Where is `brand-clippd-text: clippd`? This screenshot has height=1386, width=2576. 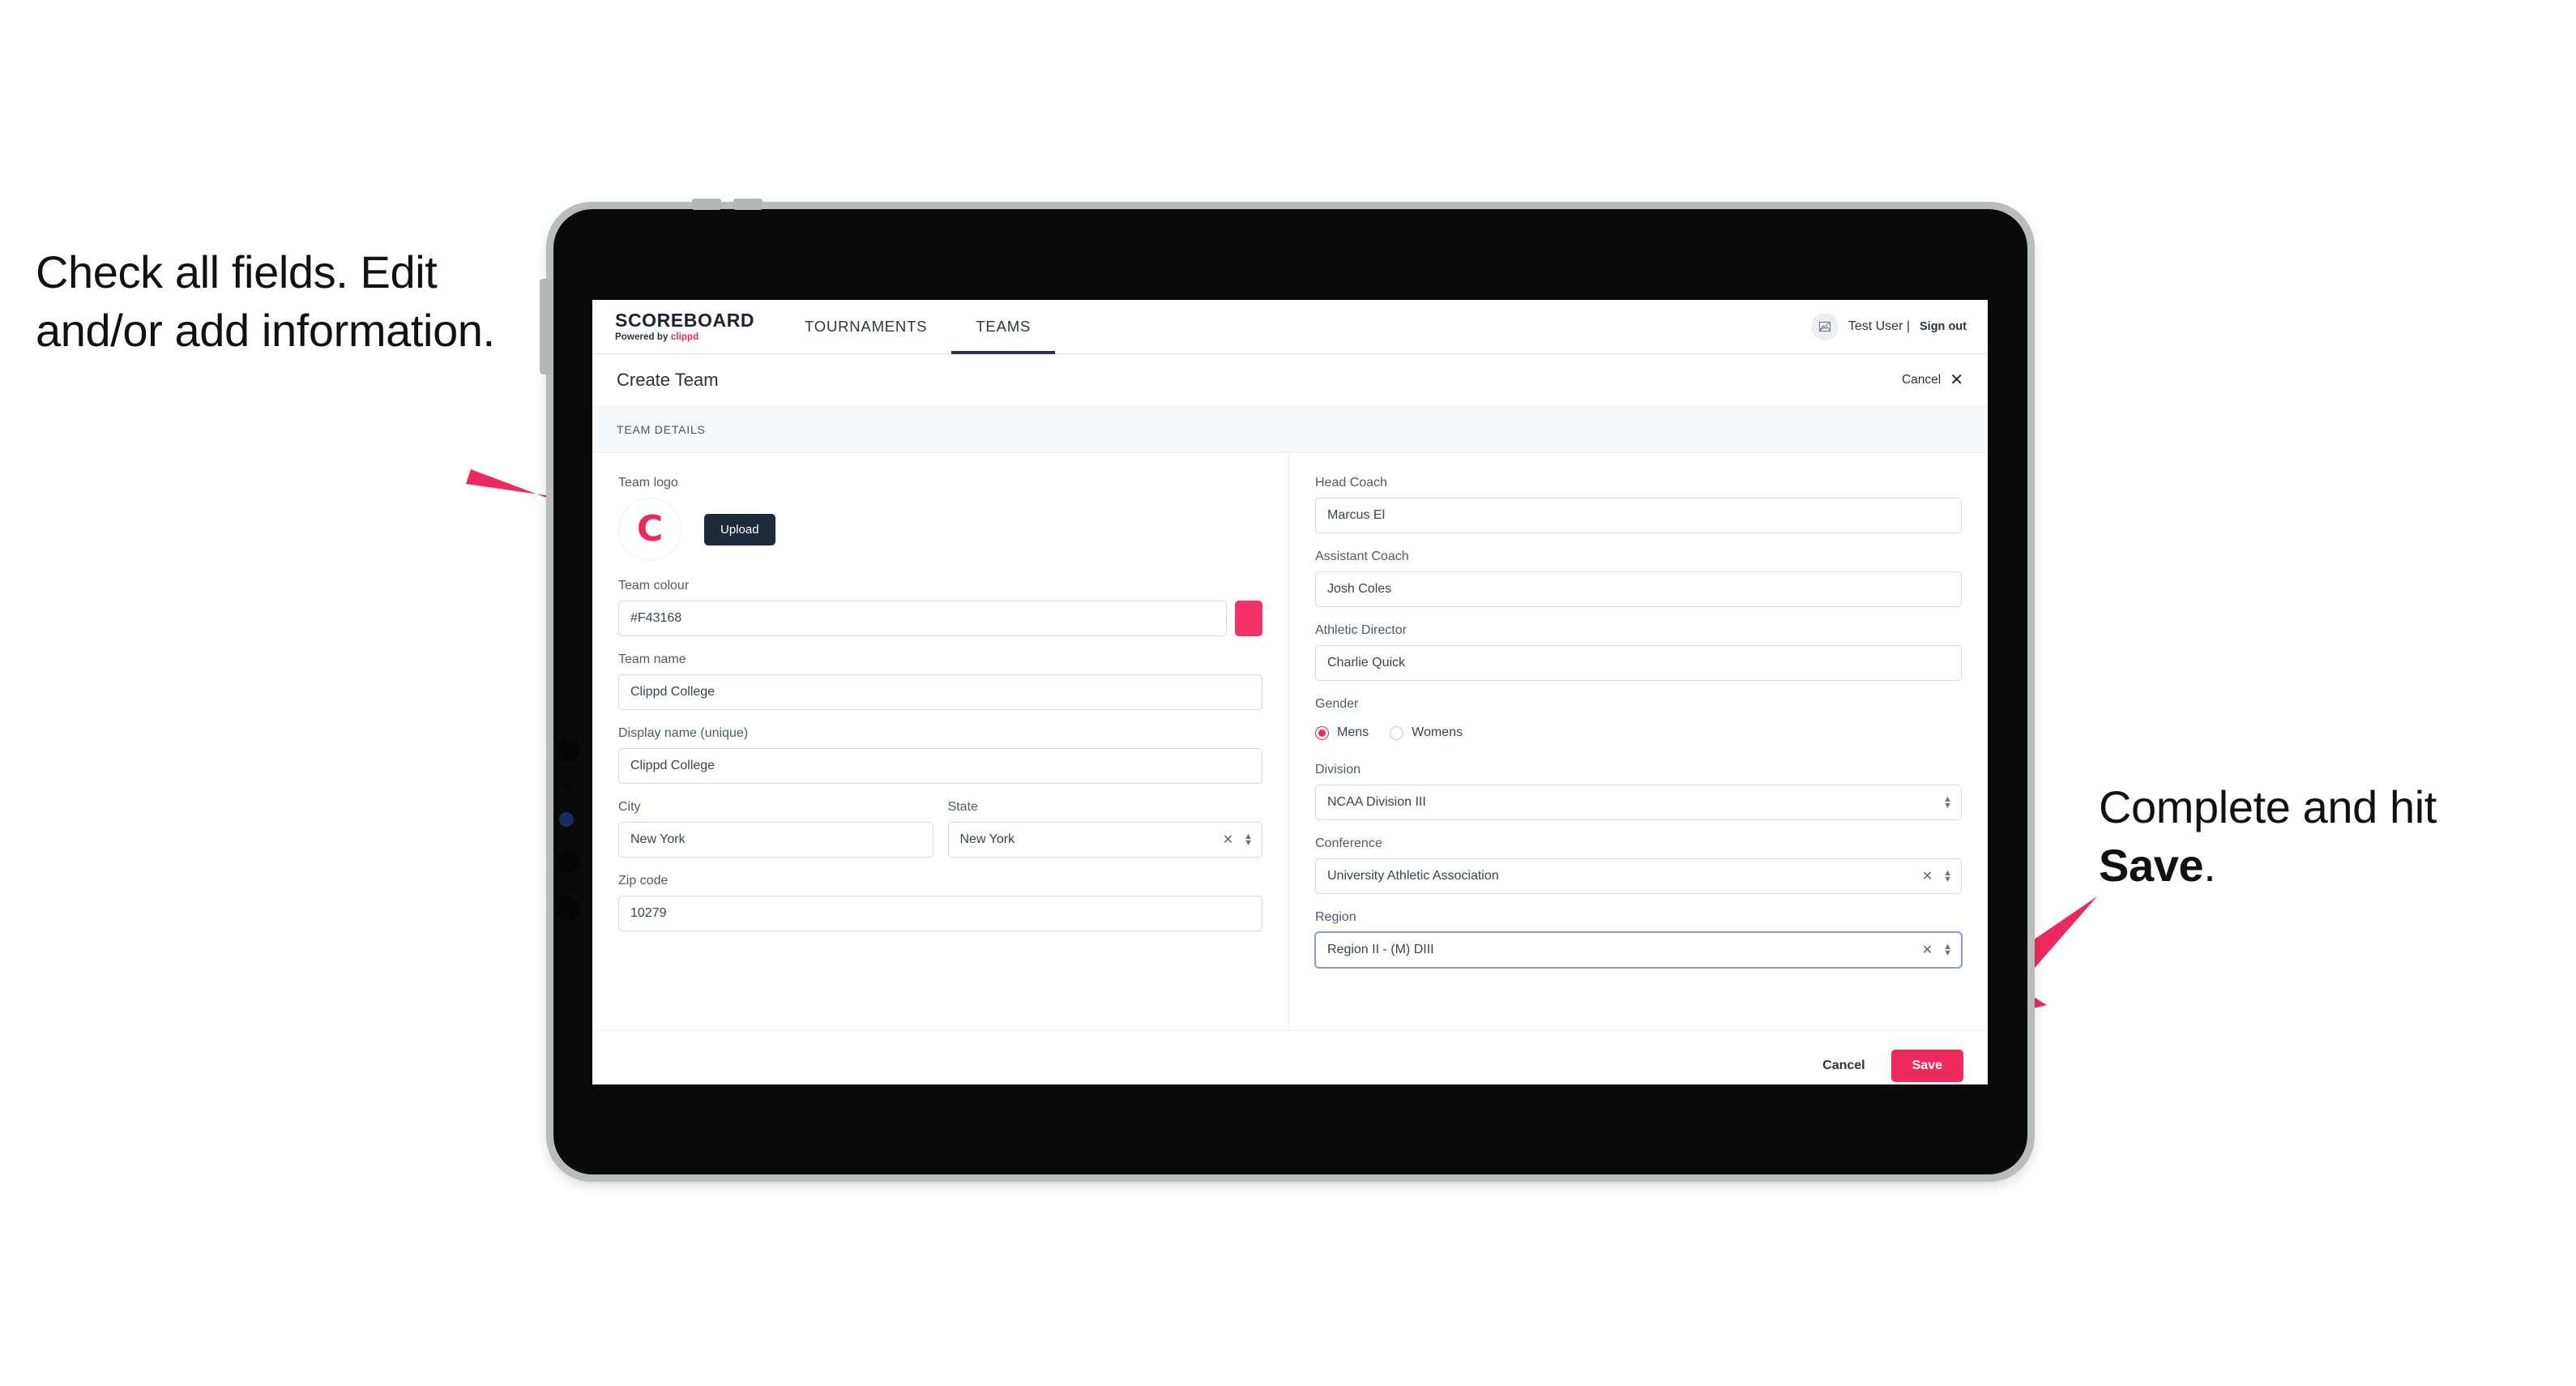
brand-clippd-text: clippd is located at coordinates (684, 337).